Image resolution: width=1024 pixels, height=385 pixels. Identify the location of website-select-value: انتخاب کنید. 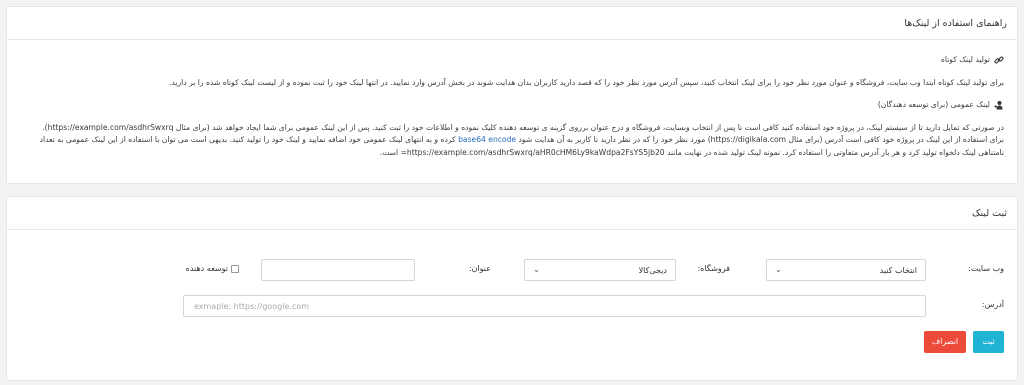
(898, 270).